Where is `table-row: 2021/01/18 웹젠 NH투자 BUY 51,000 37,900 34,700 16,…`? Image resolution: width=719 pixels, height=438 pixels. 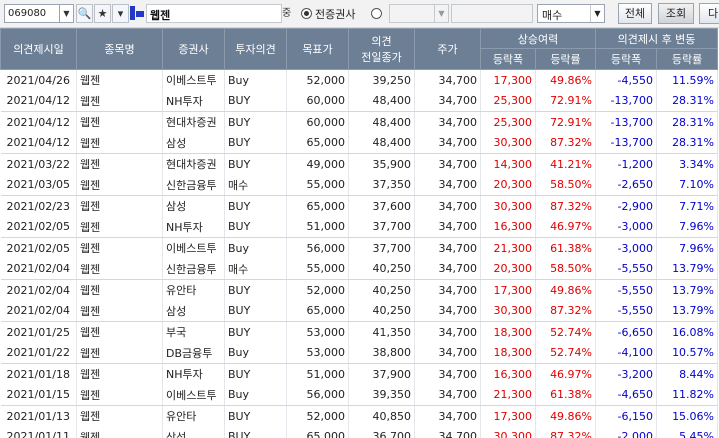
table-row: 2021/01/18 웹젠 NH투자 BUY 51,000 37,900 34,700 16,… is located at coordinates (359, 374).